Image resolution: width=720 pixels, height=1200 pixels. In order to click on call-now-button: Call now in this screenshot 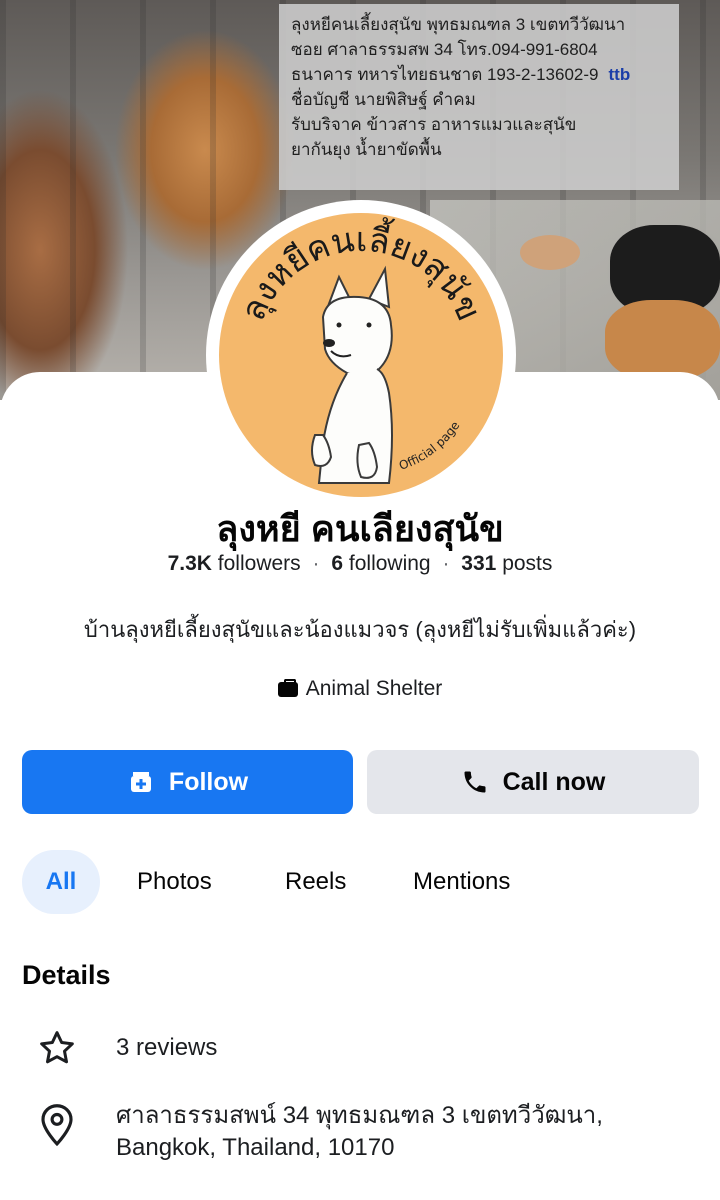, I will do `click(533, 782)`.